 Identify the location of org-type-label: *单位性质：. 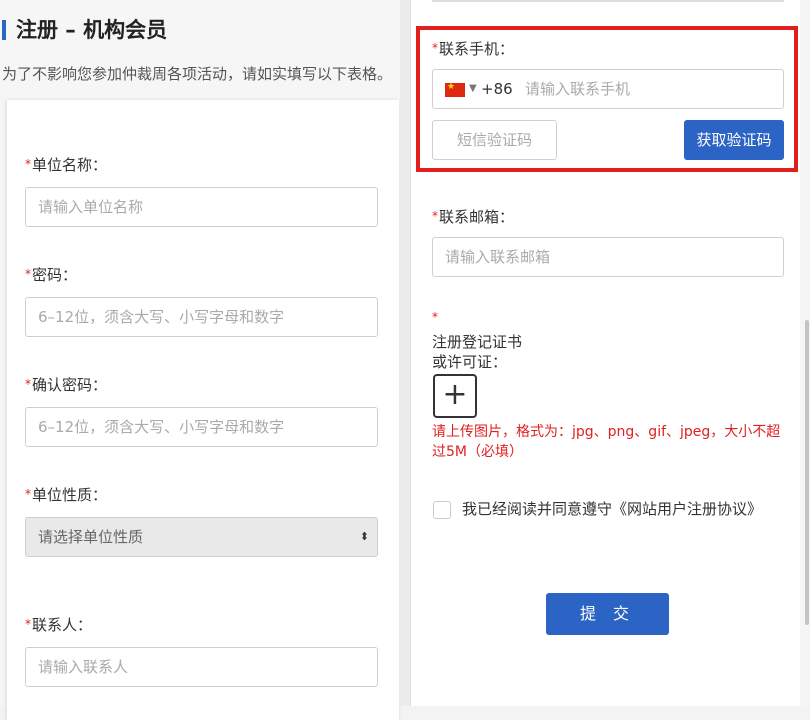
(66, 495).